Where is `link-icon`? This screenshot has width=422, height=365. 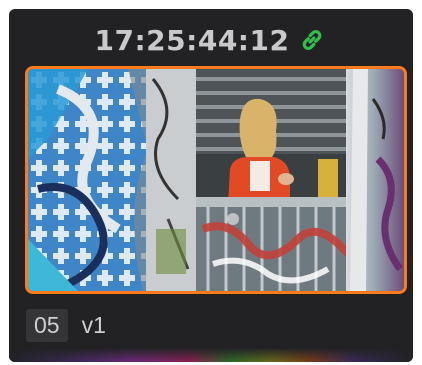
link-icon is located at coordinates (312, 40).